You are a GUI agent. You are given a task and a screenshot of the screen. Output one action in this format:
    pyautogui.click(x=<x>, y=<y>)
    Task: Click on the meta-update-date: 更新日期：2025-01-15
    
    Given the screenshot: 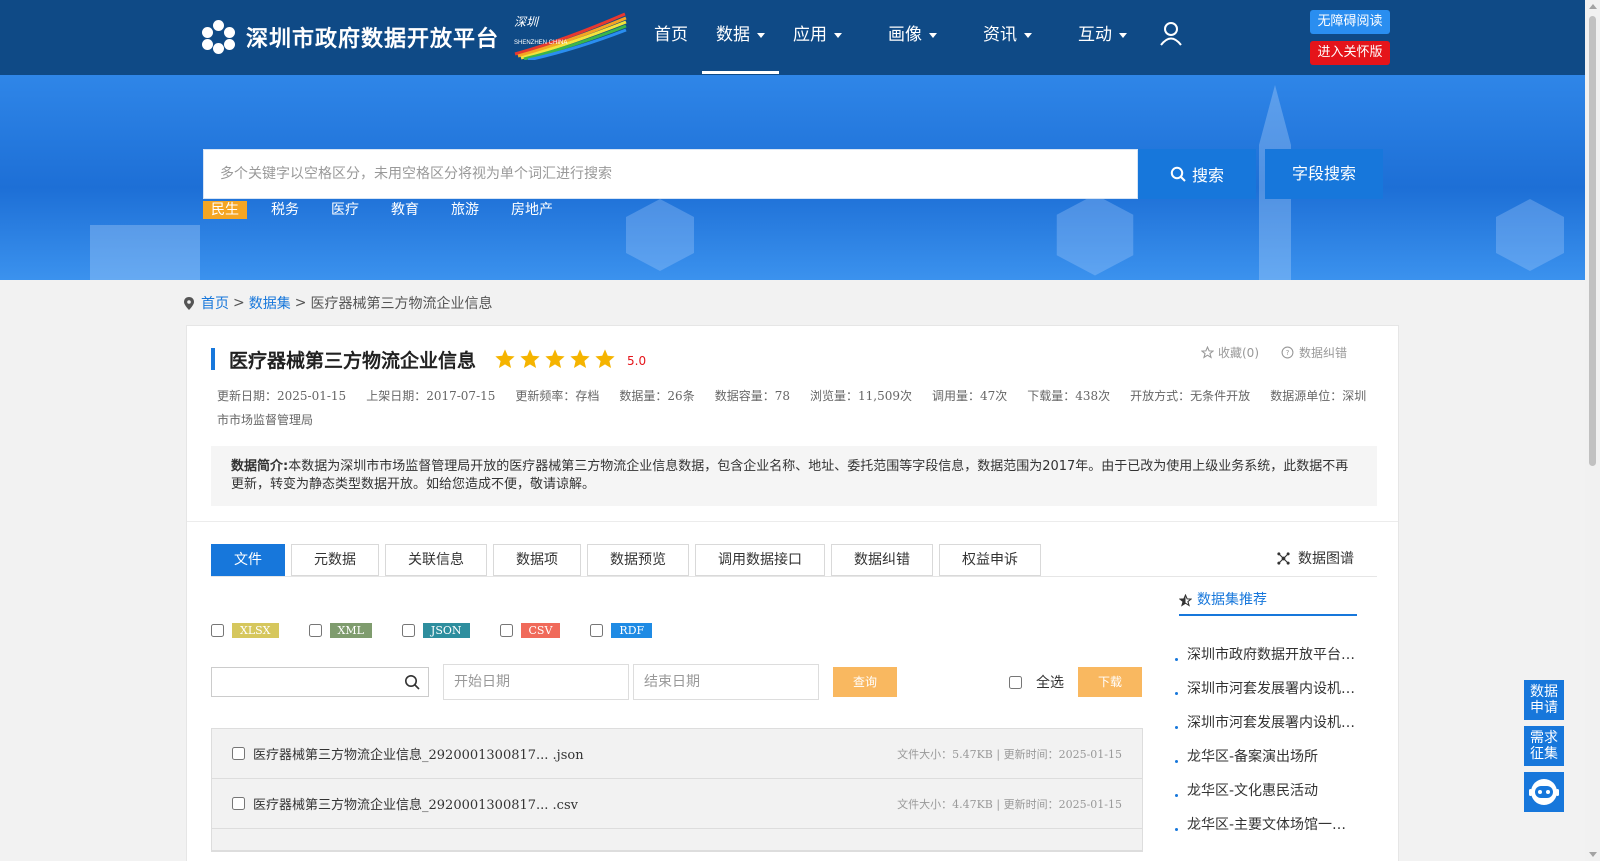 What is the action you would take?
    pyautogui.click(x=282, y=396)
    